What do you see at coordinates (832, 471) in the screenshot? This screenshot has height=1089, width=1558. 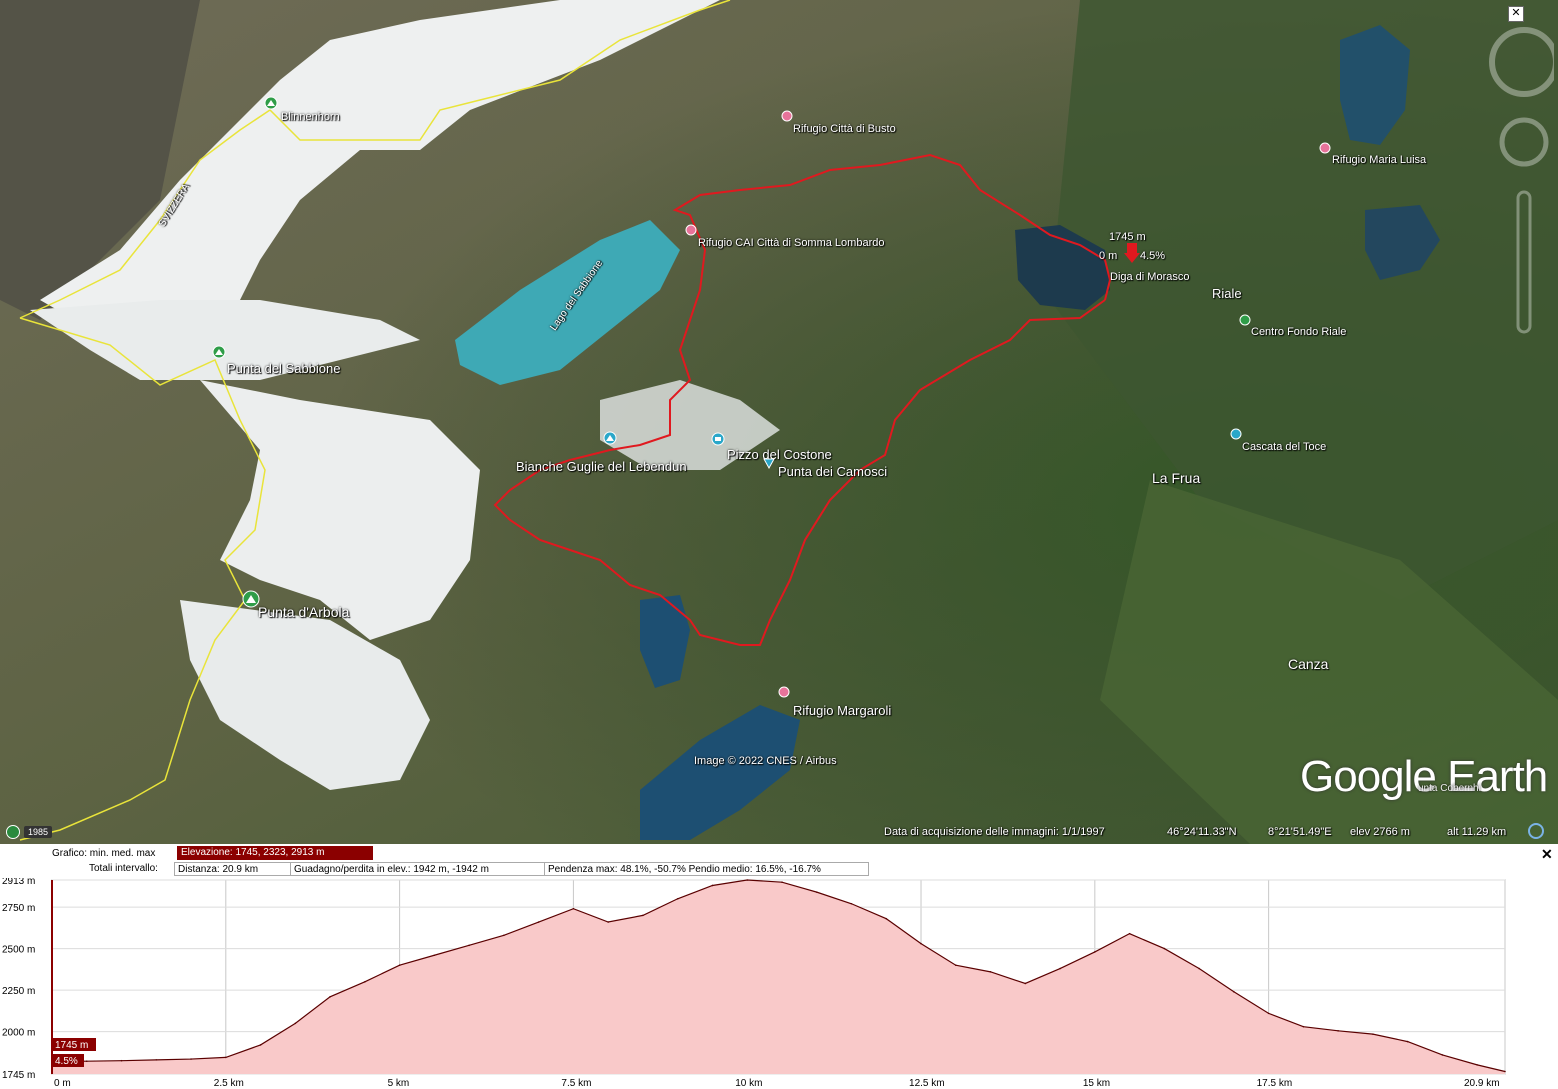 I see `place-label-punta-camosci: Punta dei Camosci` at bounding box center [832, 471].